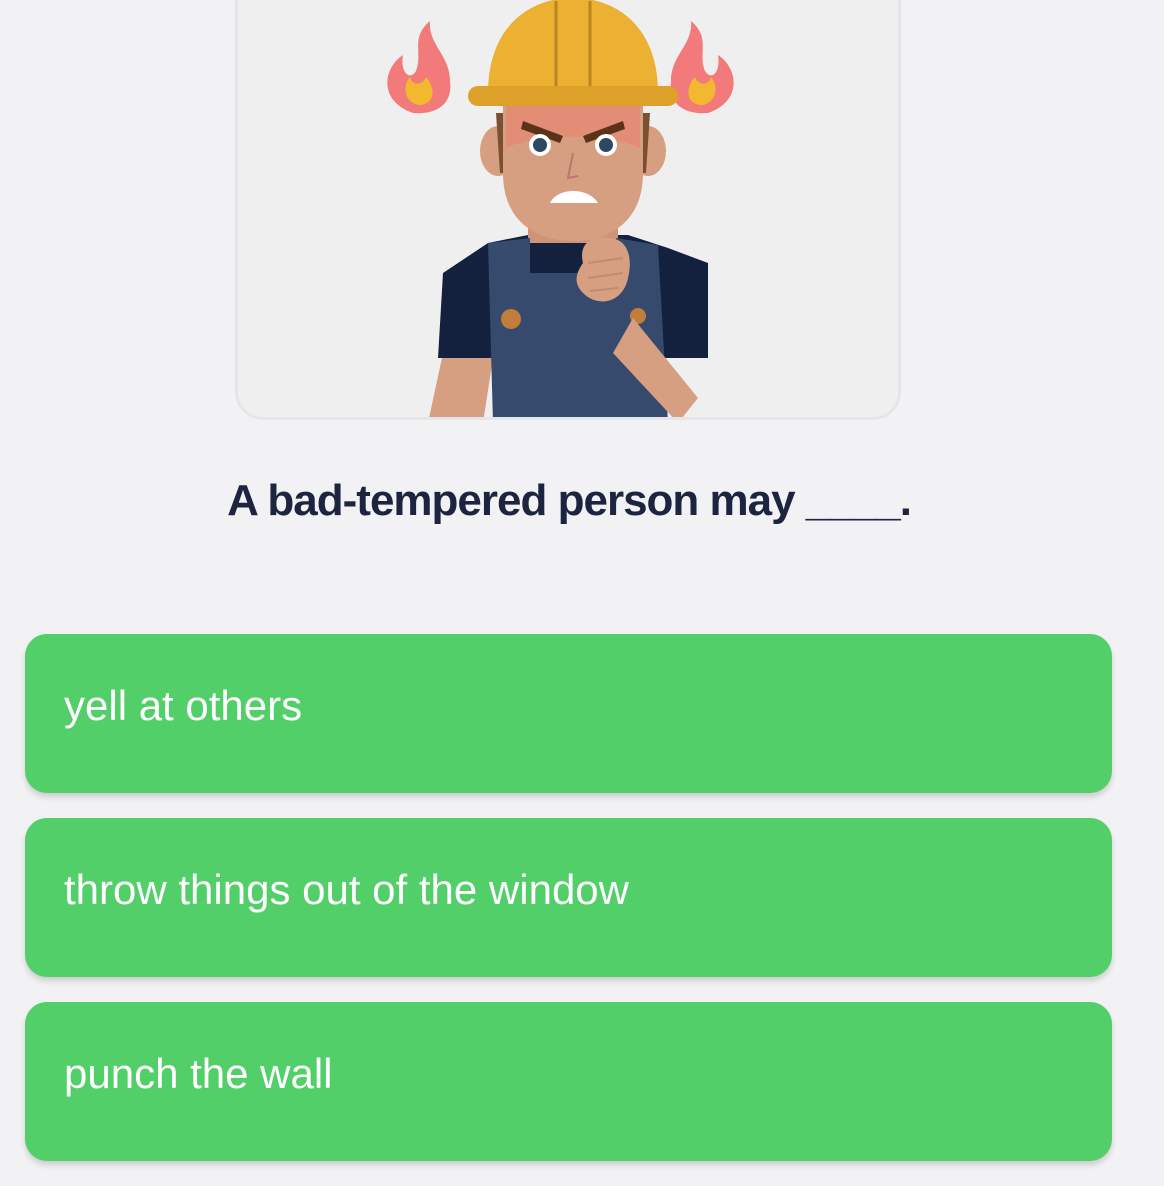  What do you see at coordinates (419, 67) in the screenshot?
I see `flame-icon-left` at bounding box center [419, 67].